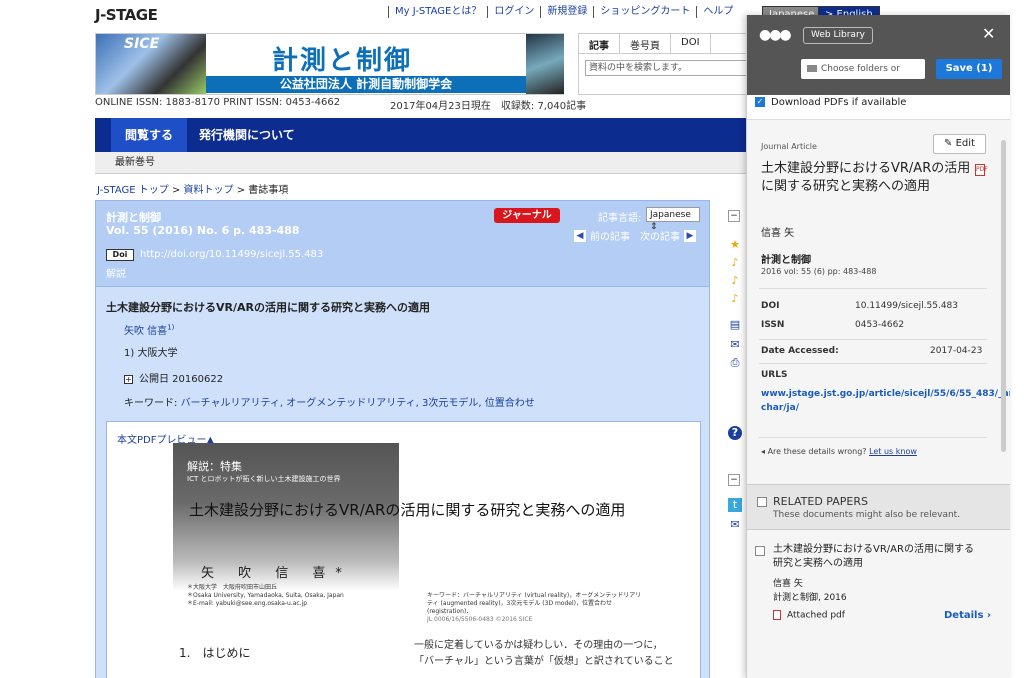 This screenshot has height=678, width=1024. Describe the element at coordinates (660, 235) in the screenshot. I see `next-article-link: 次の記事` at that location.